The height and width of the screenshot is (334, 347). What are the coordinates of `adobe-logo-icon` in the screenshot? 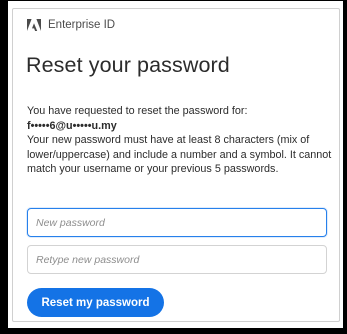 It's located at (34, 25).